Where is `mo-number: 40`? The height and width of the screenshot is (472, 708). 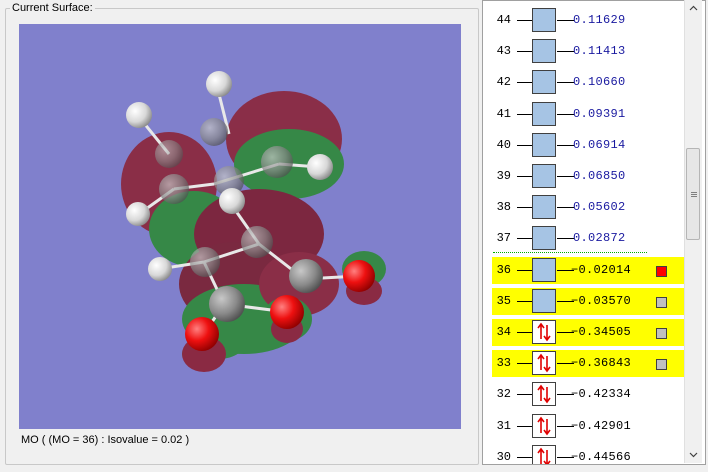
mo-number: 40 is located at coordinates (503, 144).